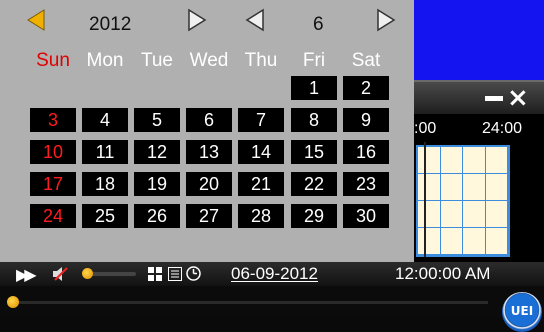 This screenshot has width=544, height=332. Describe the element at coordinates (314, 60) in the screenshot. I see `weekday-fri: Fri` at that location.